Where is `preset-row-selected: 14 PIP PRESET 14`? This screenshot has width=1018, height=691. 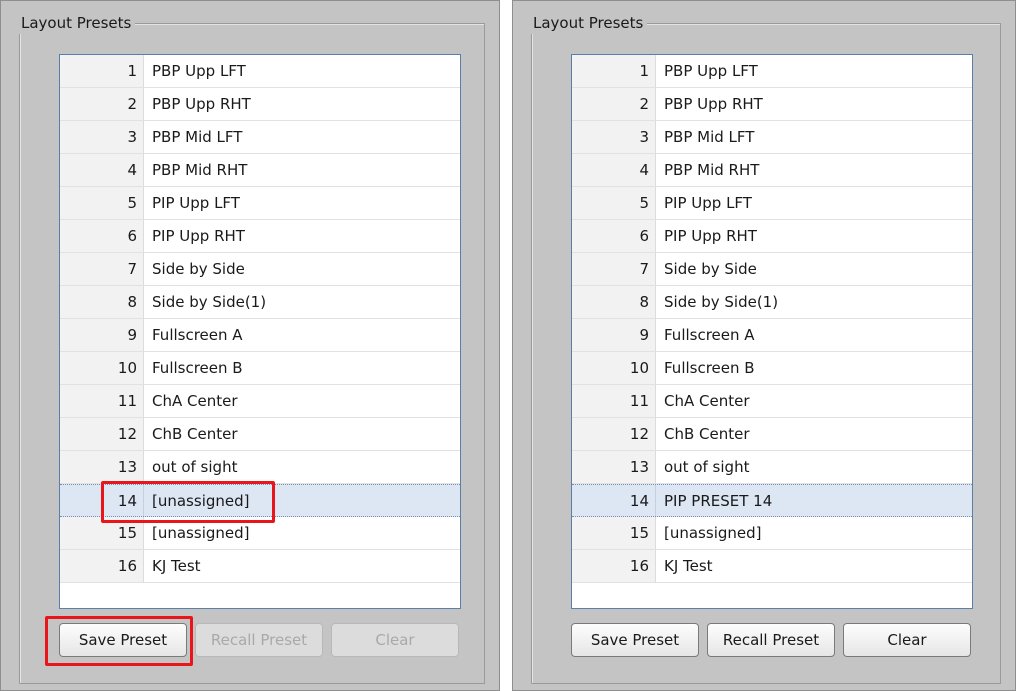
preset-row-selected: 14 PIP PRESET 14 is located at coordinates (772, 500).